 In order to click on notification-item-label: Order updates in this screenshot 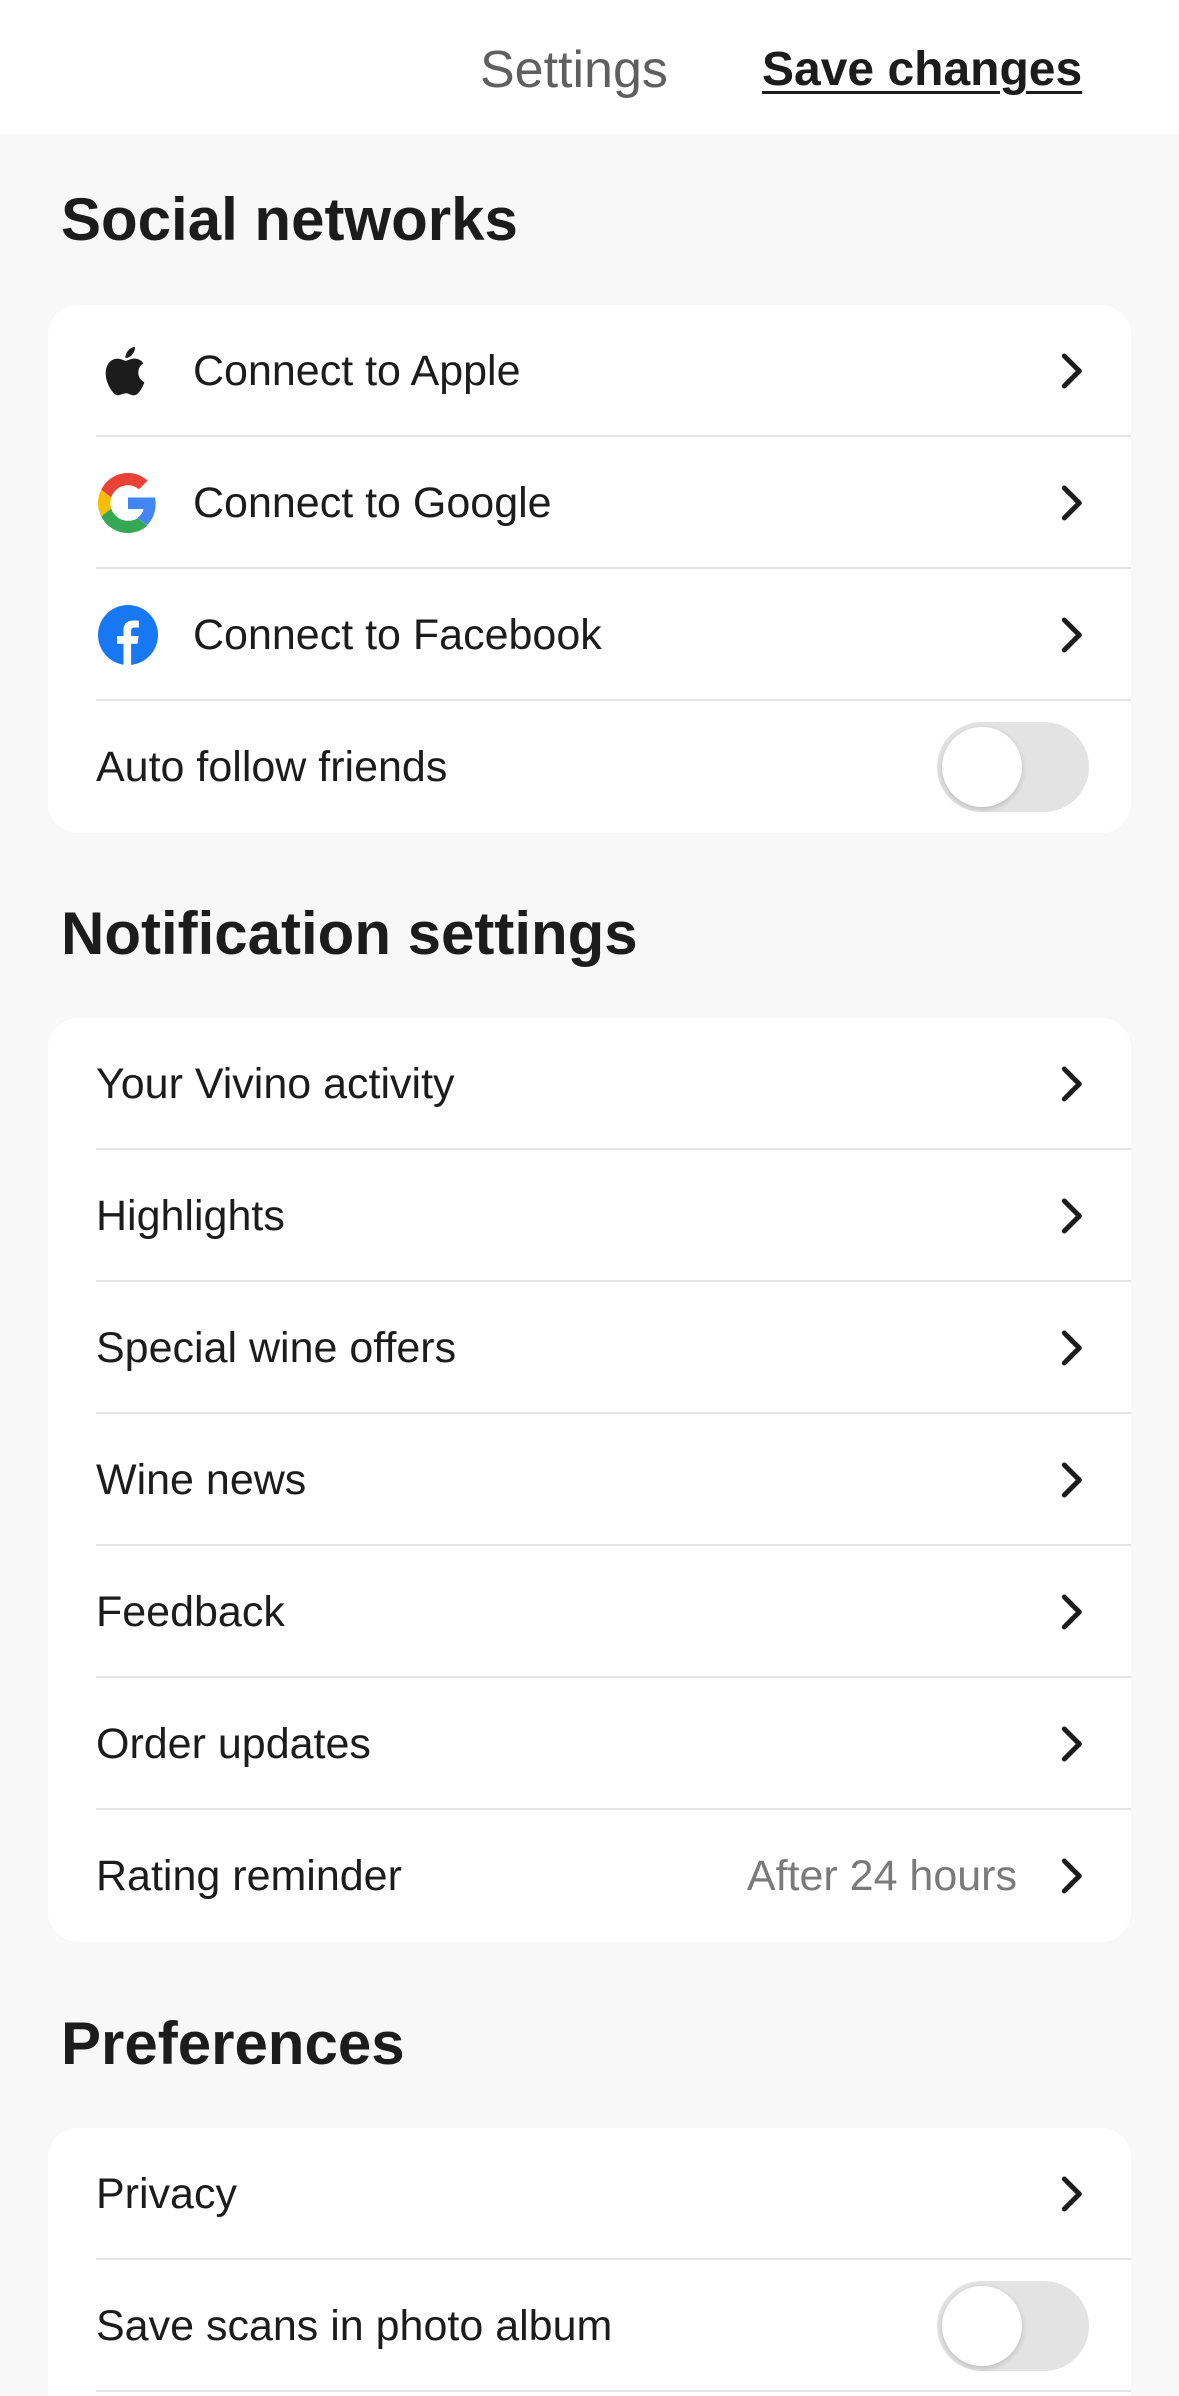, I will do `click(233, 1744)`.